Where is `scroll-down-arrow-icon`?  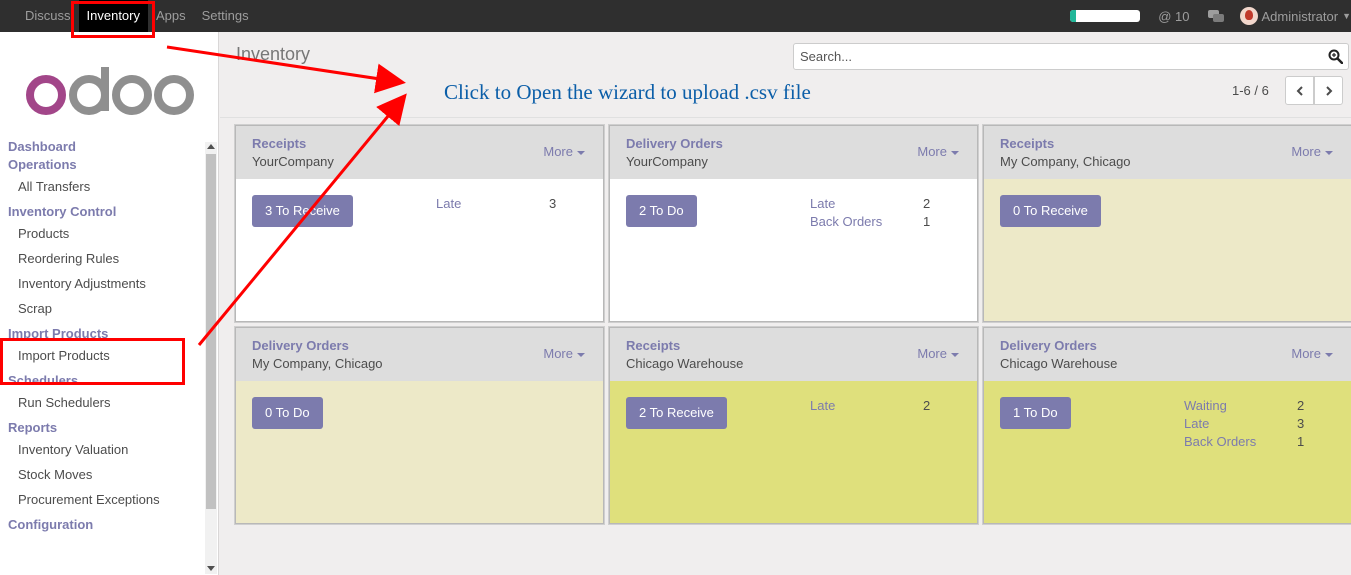
scroll-down-arrow-icon is located at coordinates (211, 568).